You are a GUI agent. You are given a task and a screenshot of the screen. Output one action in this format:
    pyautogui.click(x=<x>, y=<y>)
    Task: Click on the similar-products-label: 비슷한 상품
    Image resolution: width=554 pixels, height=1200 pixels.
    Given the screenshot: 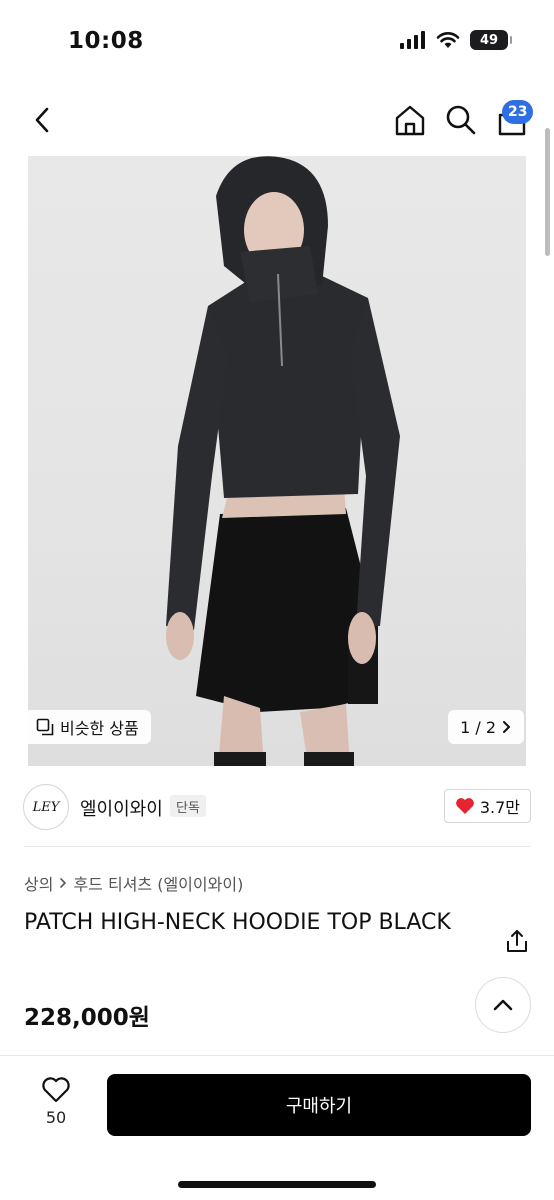 What is the action you would take?
    pyautogui.click(x=99, y=728)
    